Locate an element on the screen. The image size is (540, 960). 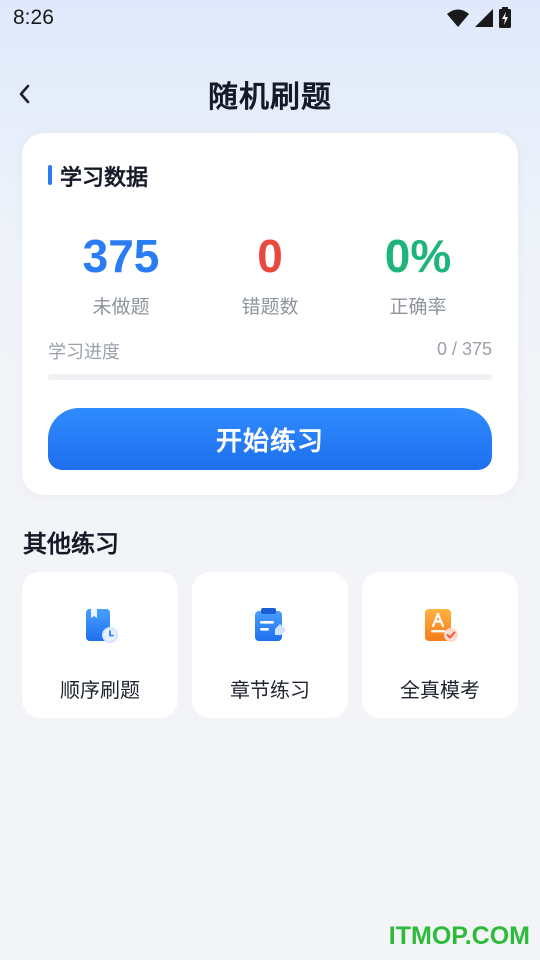
stat-label: 未做题 is located at coordinates (121, 307).